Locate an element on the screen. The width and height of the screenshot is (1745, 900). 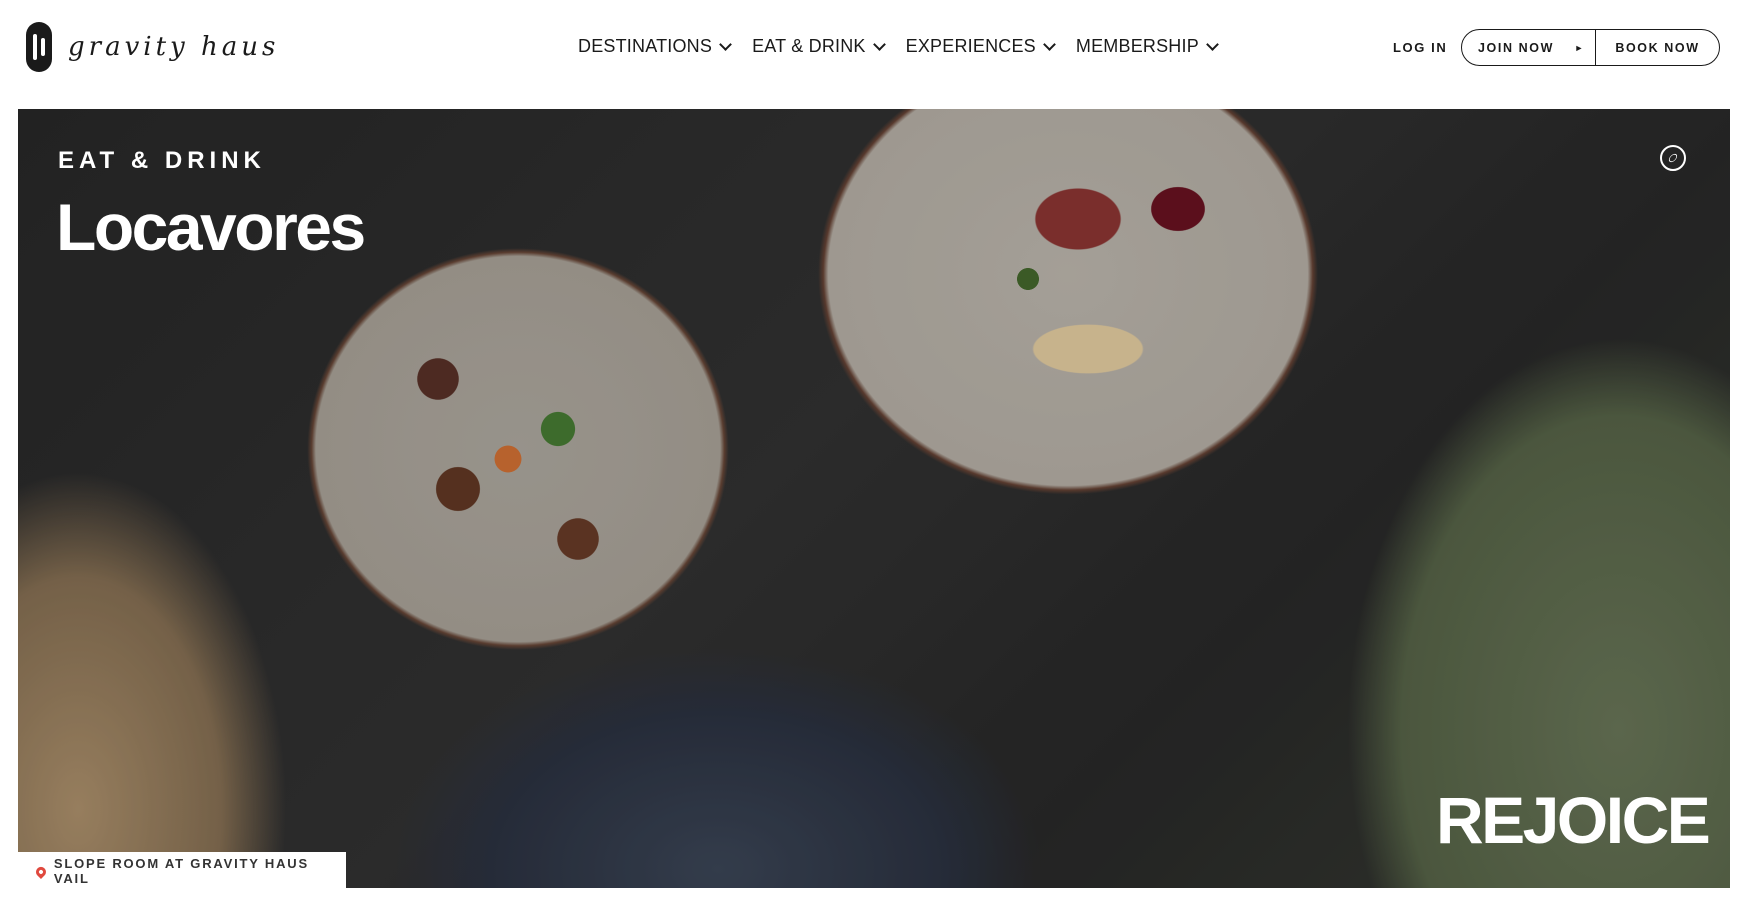
nav-destinations: DESTINATIONS is located at coordinates (655, 46).